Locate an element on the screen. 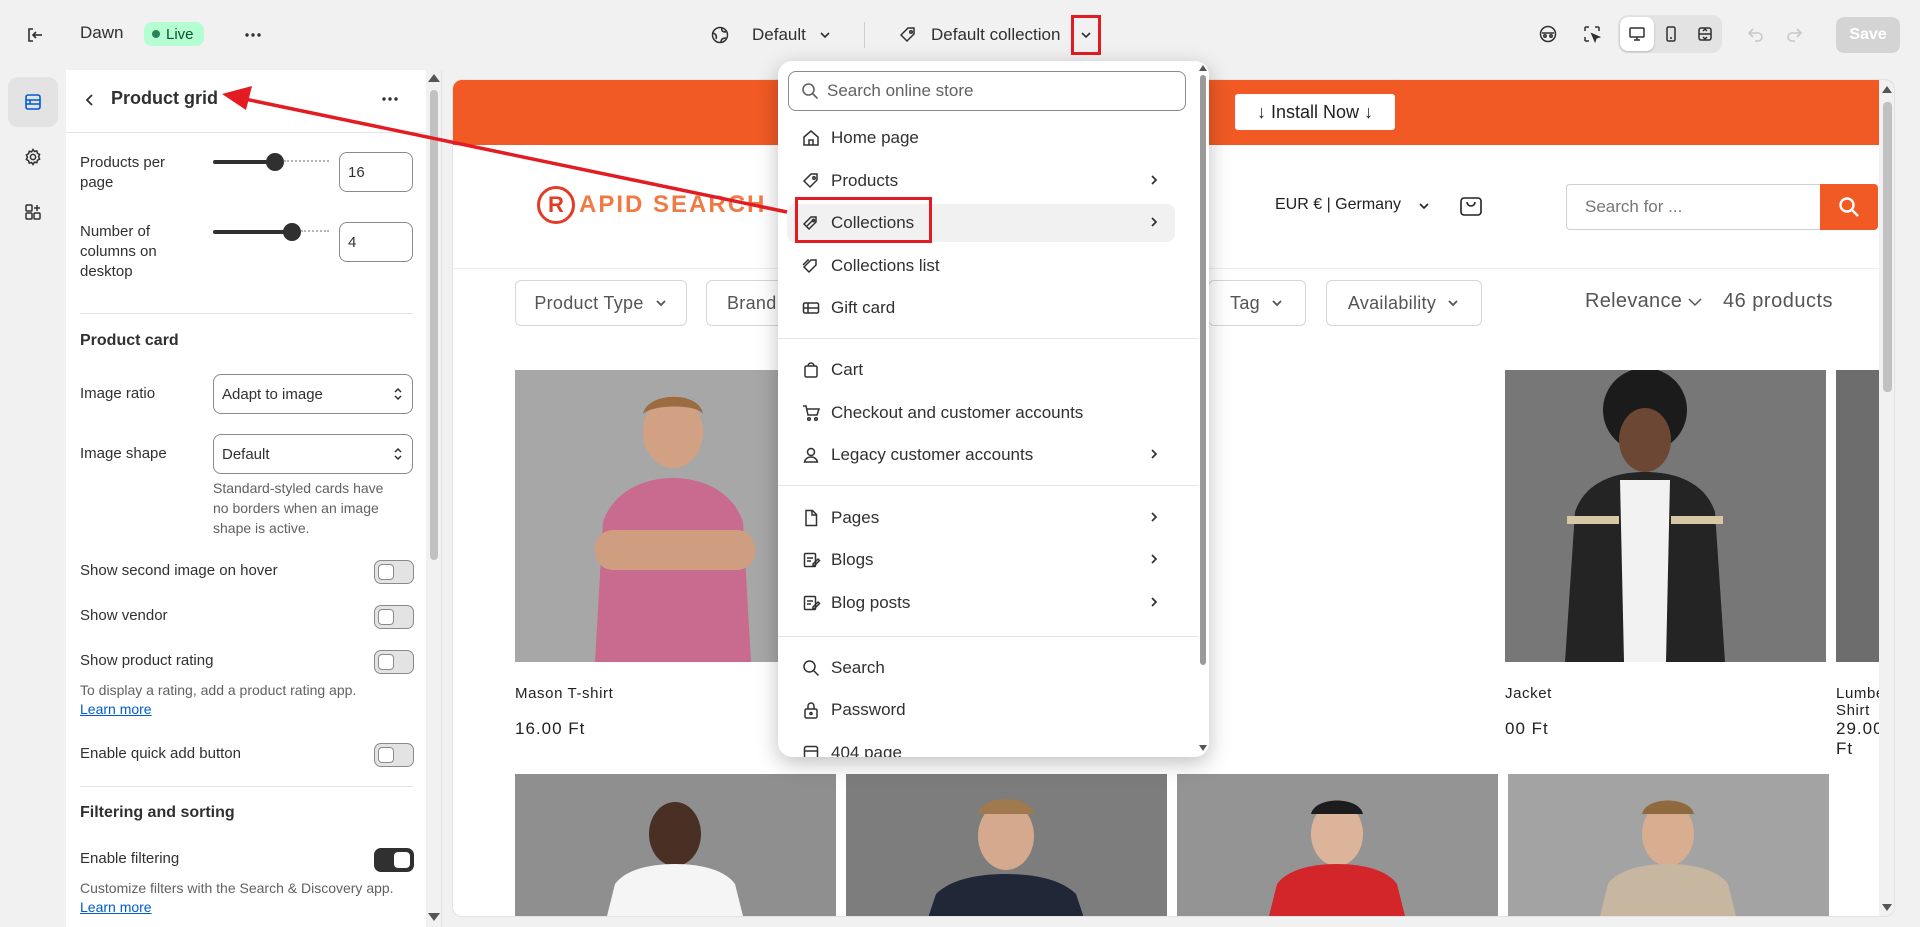  annotation-arrow is located at coordinates (505, 150).